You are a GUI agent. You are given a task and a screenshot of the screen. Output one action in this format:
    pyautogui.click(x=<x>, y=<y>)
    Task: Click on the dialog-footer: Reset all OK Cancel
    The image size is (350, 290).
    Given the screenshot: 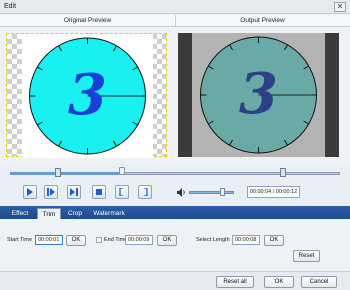 What is the action you would take?
    pyautogui.click(x=175, y=280)
    